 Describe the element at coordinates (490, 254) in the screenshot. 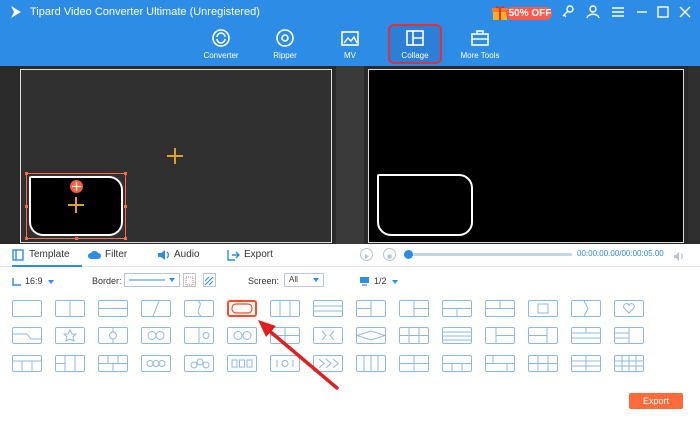

I see `playback-timeline` at that location.